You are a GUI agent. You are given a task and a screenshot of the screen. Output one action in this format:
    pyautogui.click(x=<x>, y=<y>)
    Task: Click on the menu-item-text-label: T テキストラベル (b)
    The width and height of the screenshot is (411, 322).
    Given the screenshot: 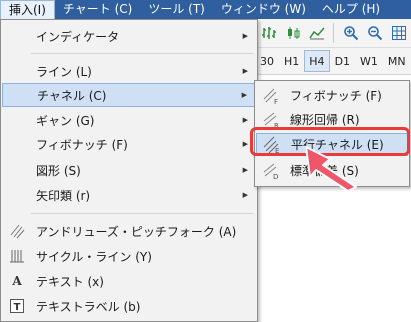 What is the action you would take?
    pyautogui.click(x=129, y=306)
    